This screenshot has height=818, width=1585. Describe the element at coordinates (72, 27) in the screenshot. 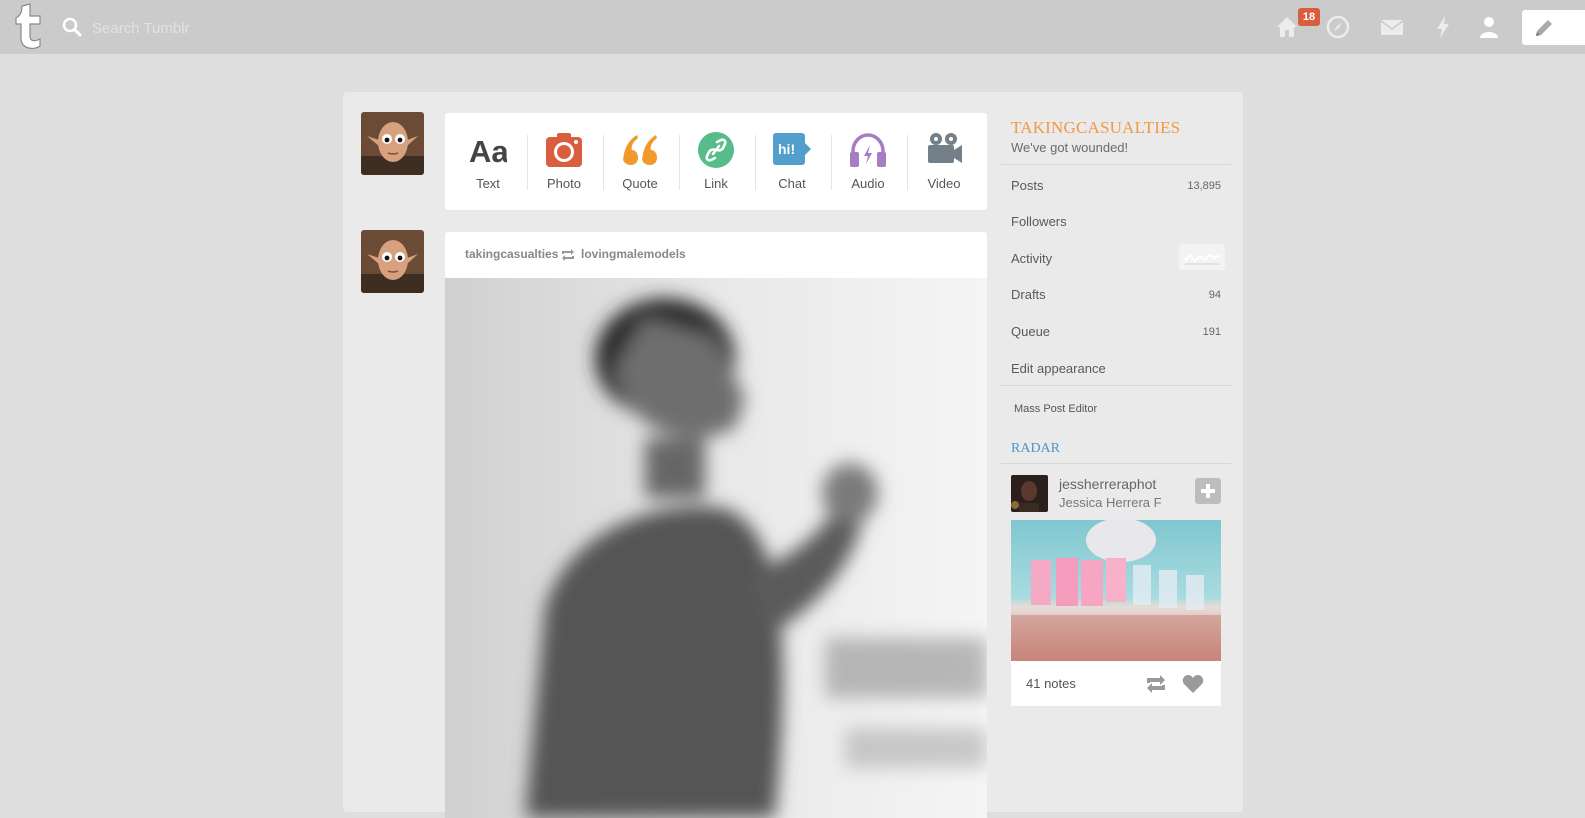

I see `search-icon` at that location.